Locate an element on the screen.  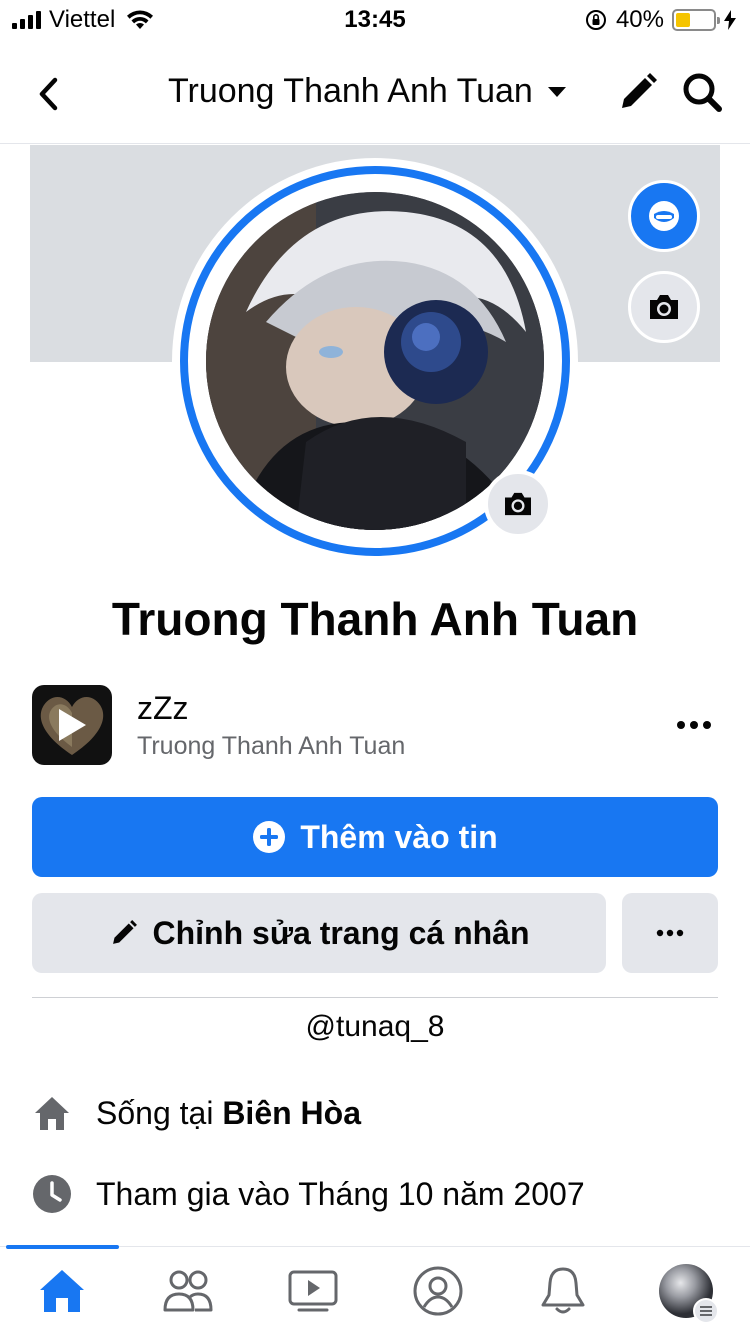
tab-watch is located at coordinates (313, 1291).